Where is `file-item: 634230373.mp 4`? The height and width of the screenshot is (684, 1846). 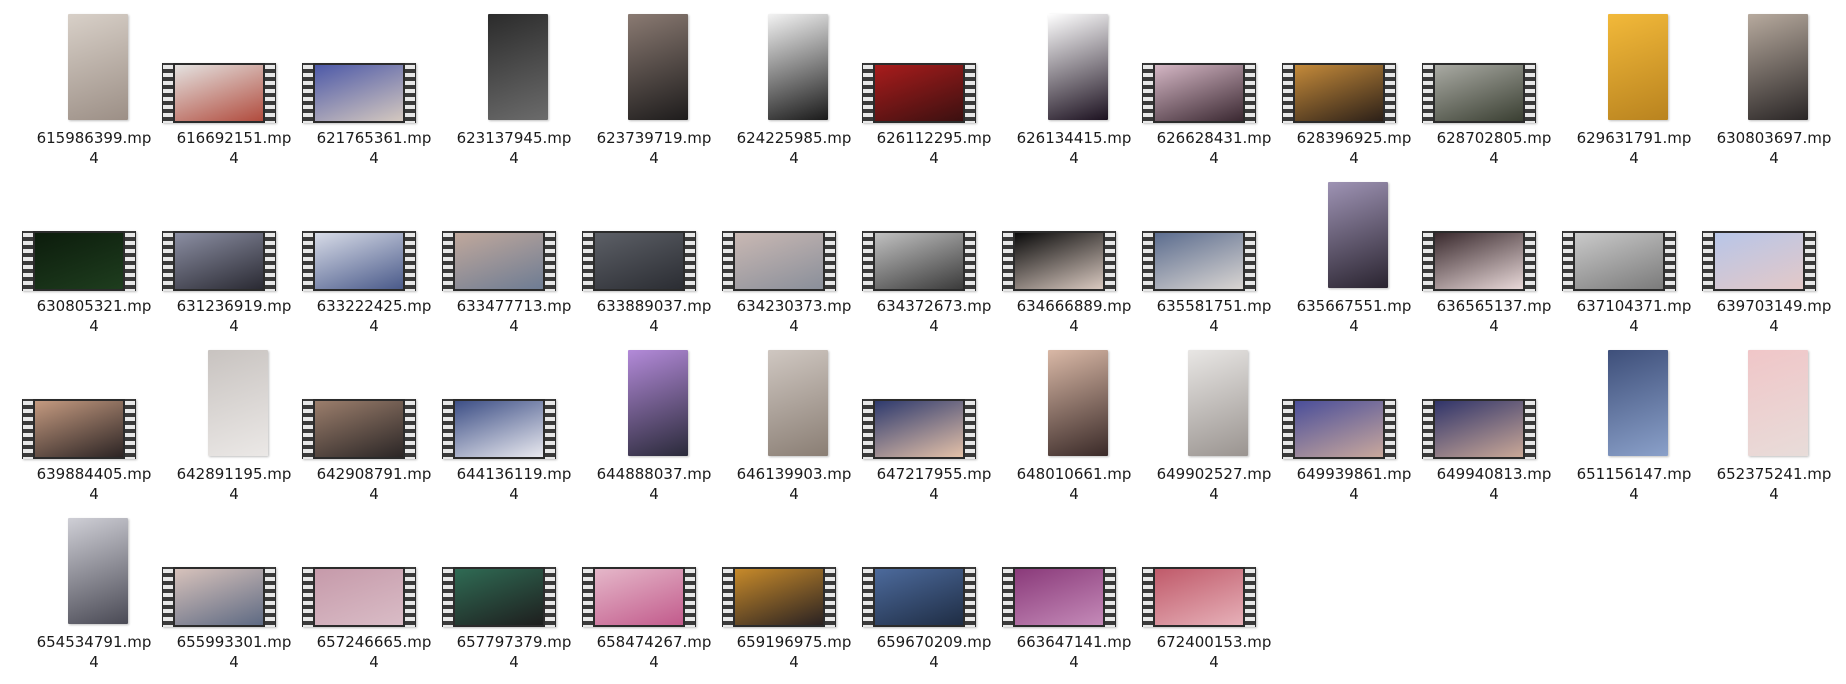
file-item: 634230373.mp 4 is located at coordinates (793, 264).